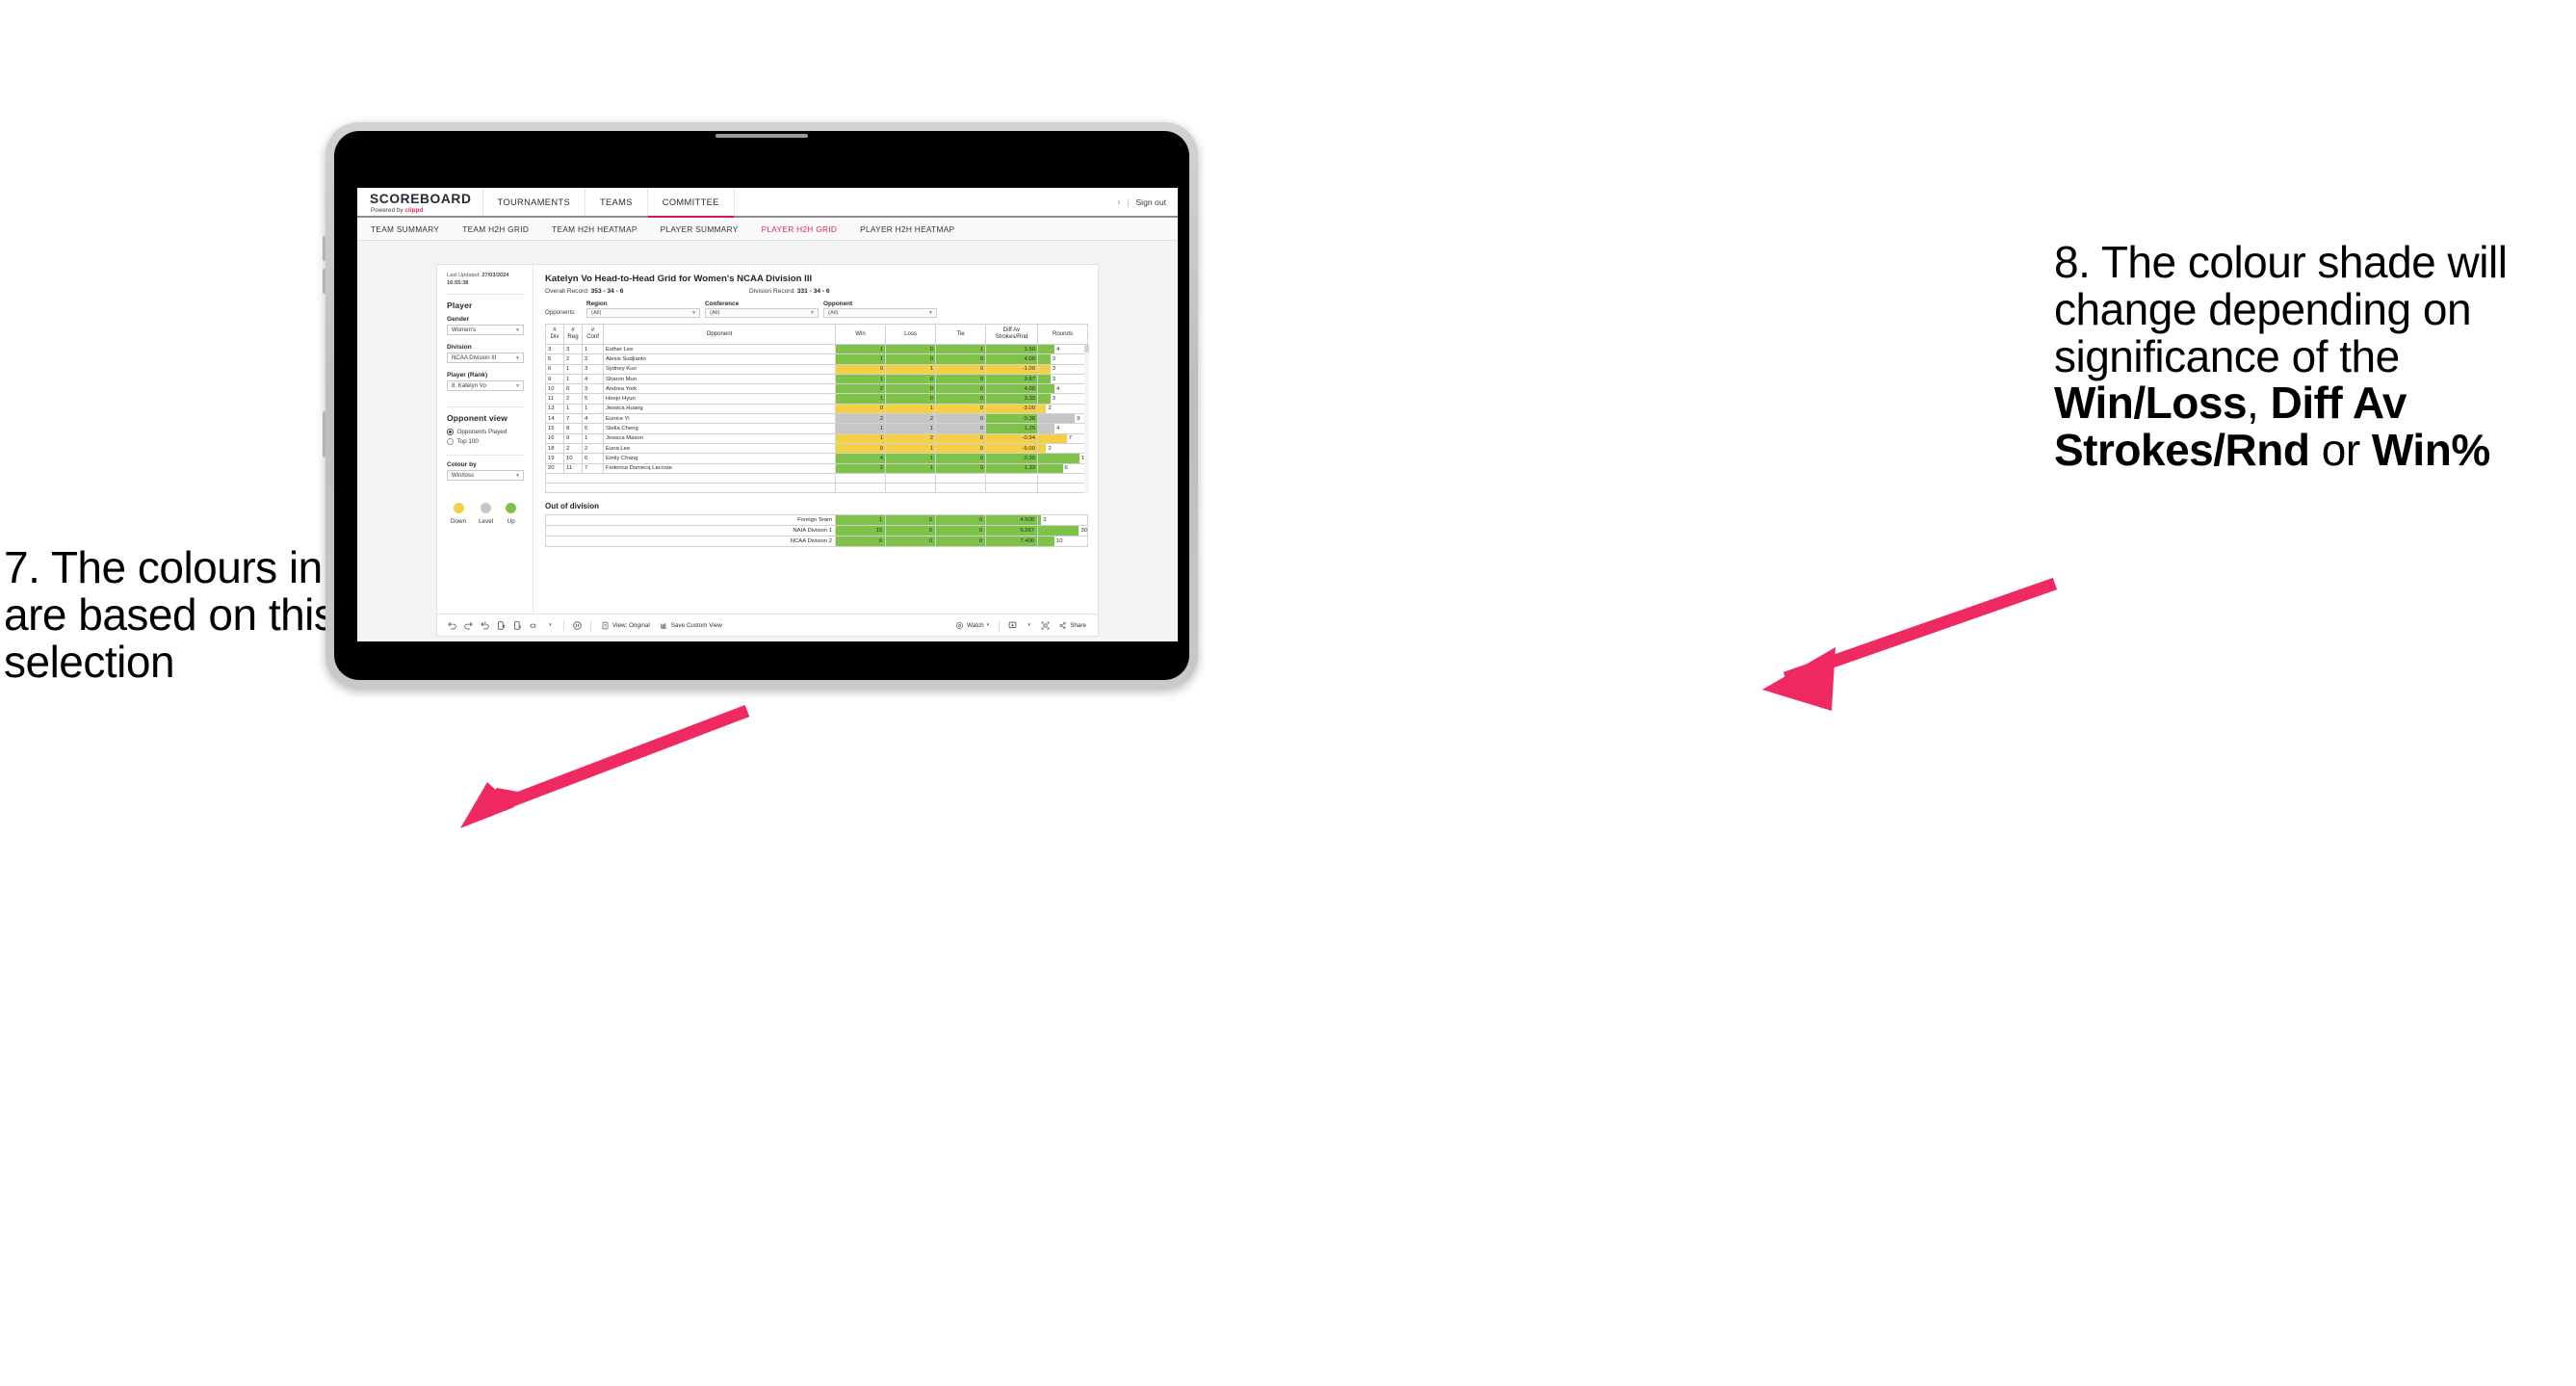  Describe the element at coordinates (324, 248) in the screenshot. I see `volume-up-button` at that location.